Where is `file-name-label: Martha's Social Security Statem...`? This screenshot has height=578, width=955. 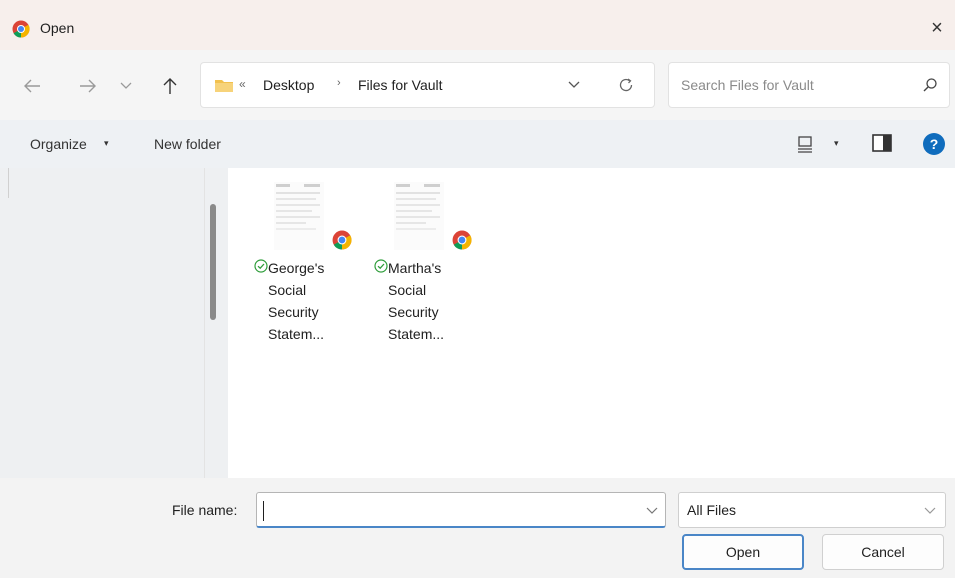
file-name-label: Martha's Social Security Statem... is located at coordinates (431, 301).